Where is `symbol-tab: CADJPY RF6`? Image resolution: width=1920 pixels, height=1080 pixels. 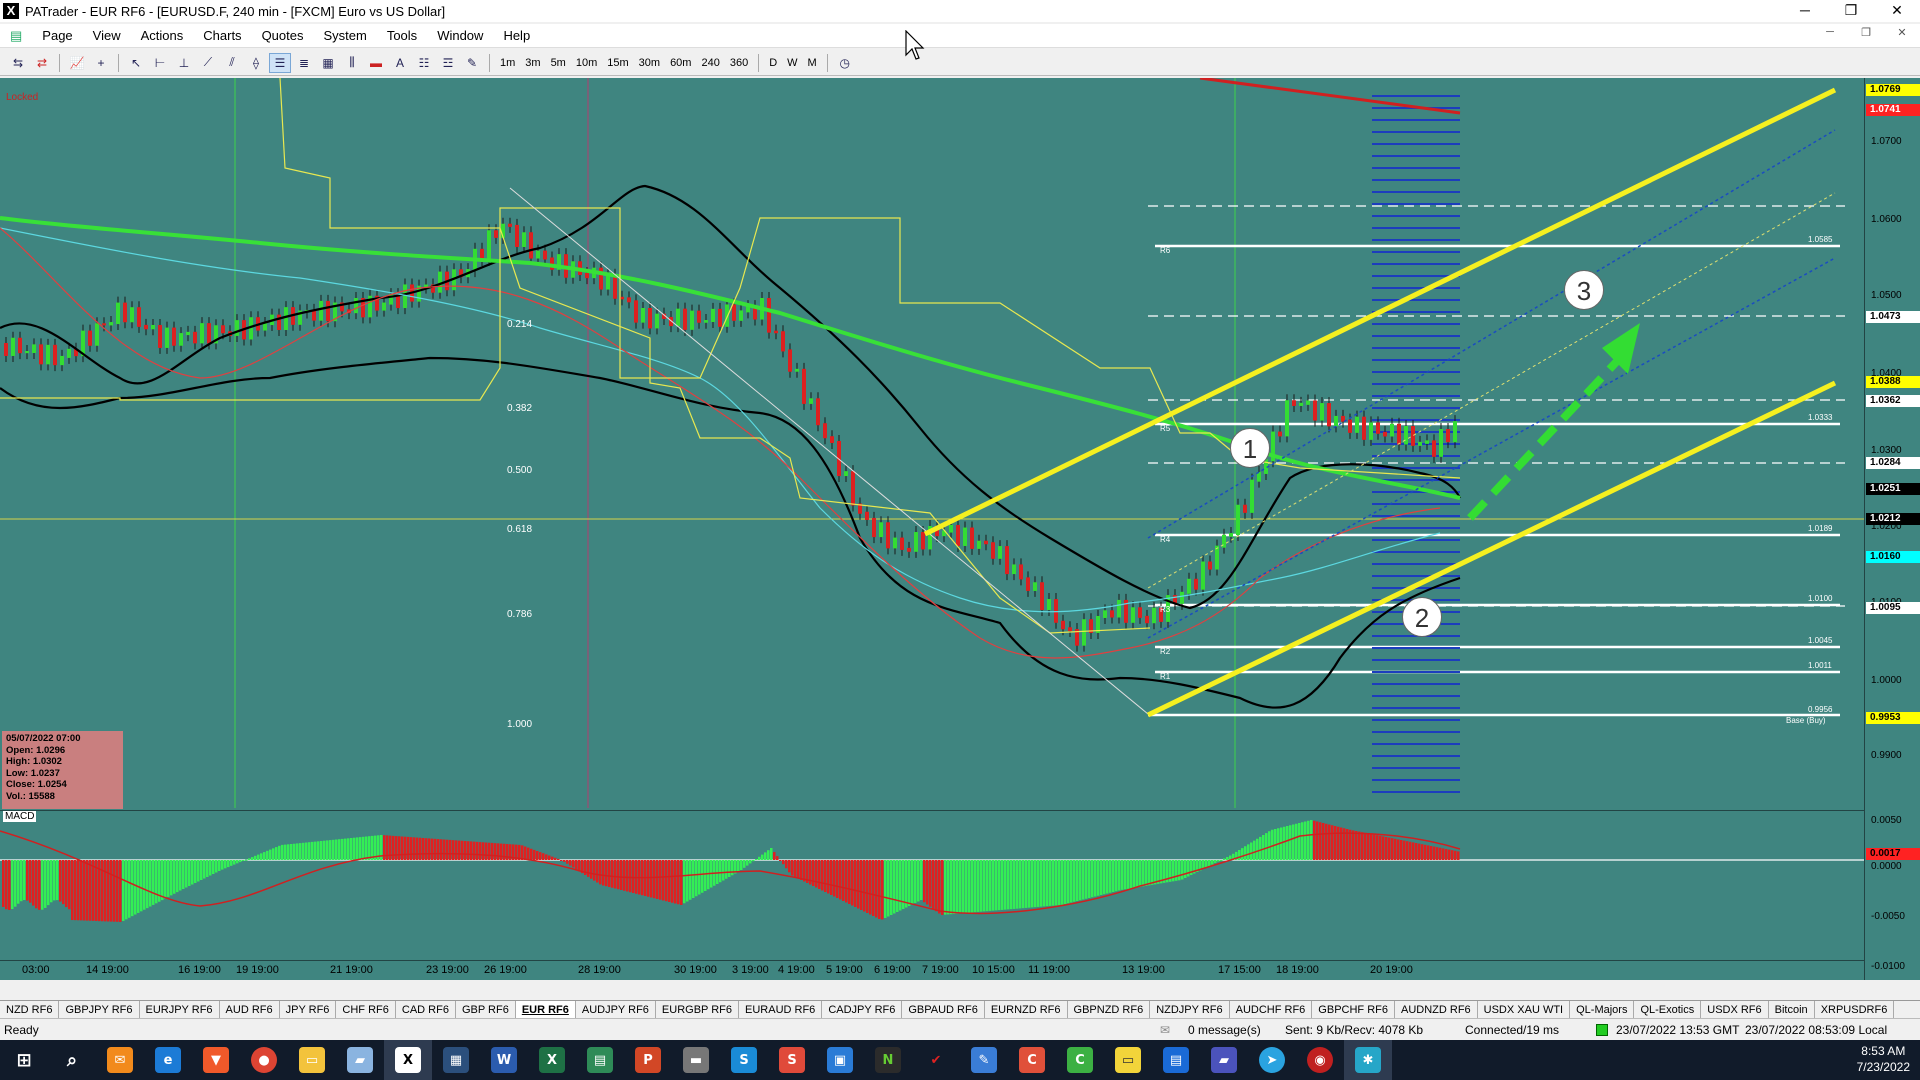 symbol-tab: CADJPY RF6 is located at coordinates (862, 1009).